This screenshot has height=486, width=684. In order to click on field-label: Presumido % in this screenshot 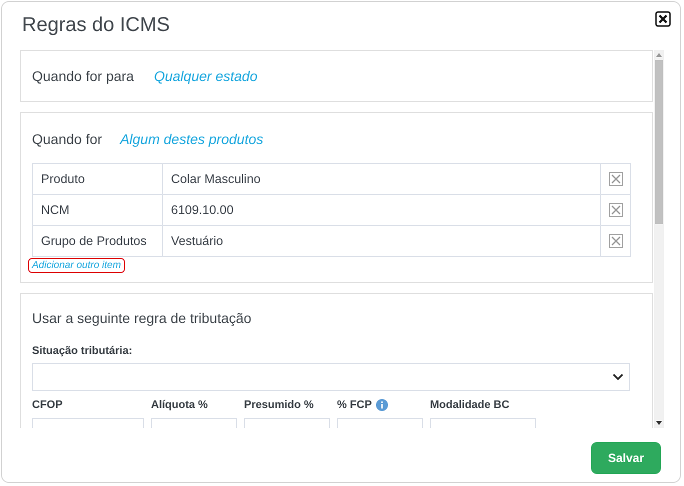, I will do `click(279, 405)`.